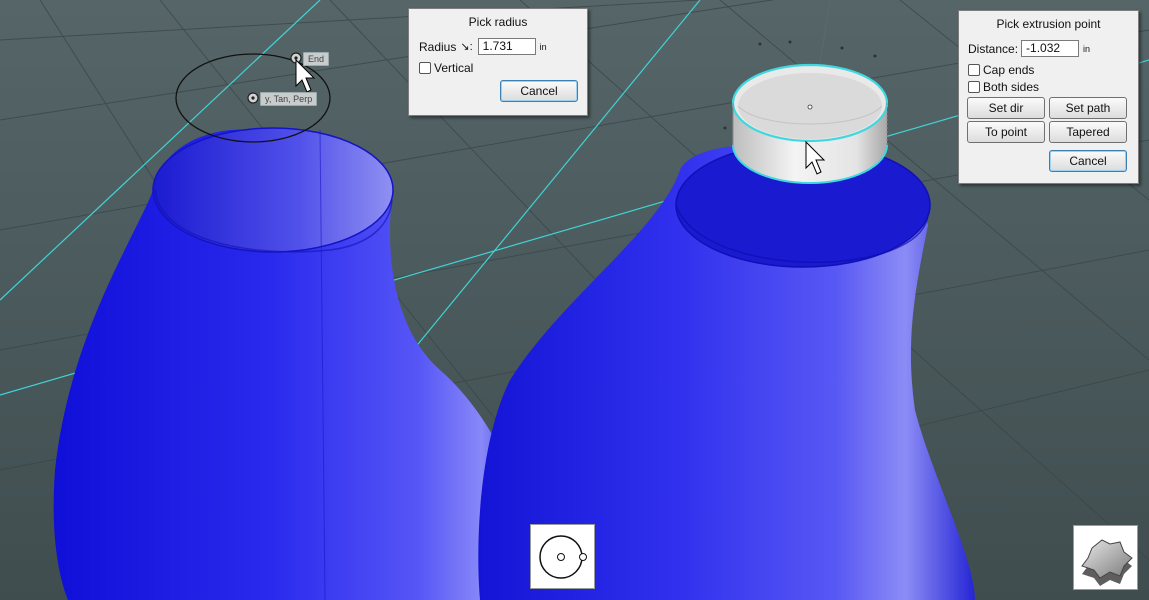  Describe the element at coordinates (1107, 562) in the screenshot. I see `extrude-gear-icon` at that location.